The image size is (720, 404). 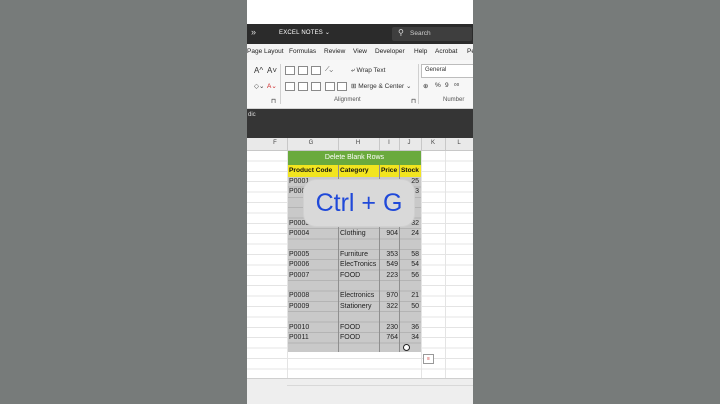 What do you see at coordinates (253, 32) in the screenshot?
I see `quick-access-chevron-icon: »` at bounding box center [253, 32].